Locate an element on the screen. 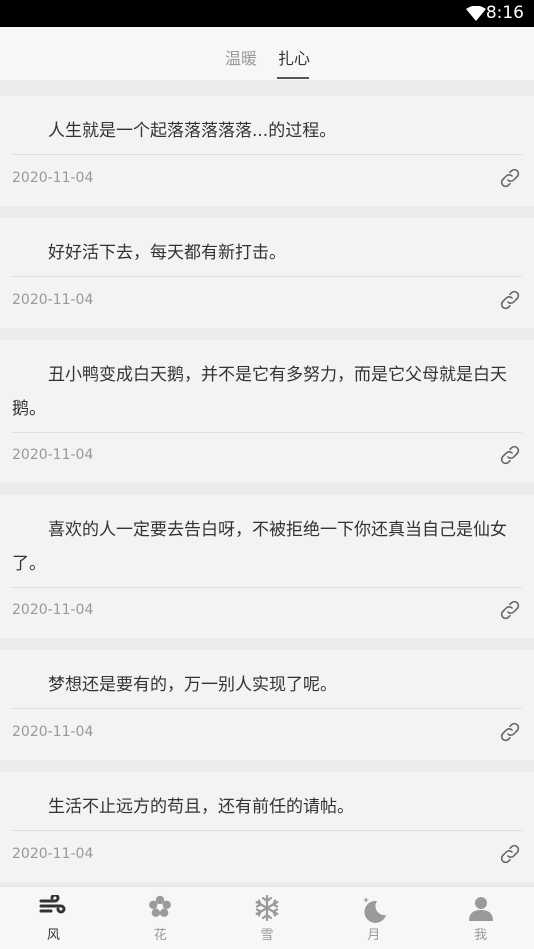 The height and width of the screenshot is (949, 534). quote-text: 丑小鸭变成白天鹅，并不是它有多努力，而是它父母就是白天鹅。 is located at coordinates (259, 392).